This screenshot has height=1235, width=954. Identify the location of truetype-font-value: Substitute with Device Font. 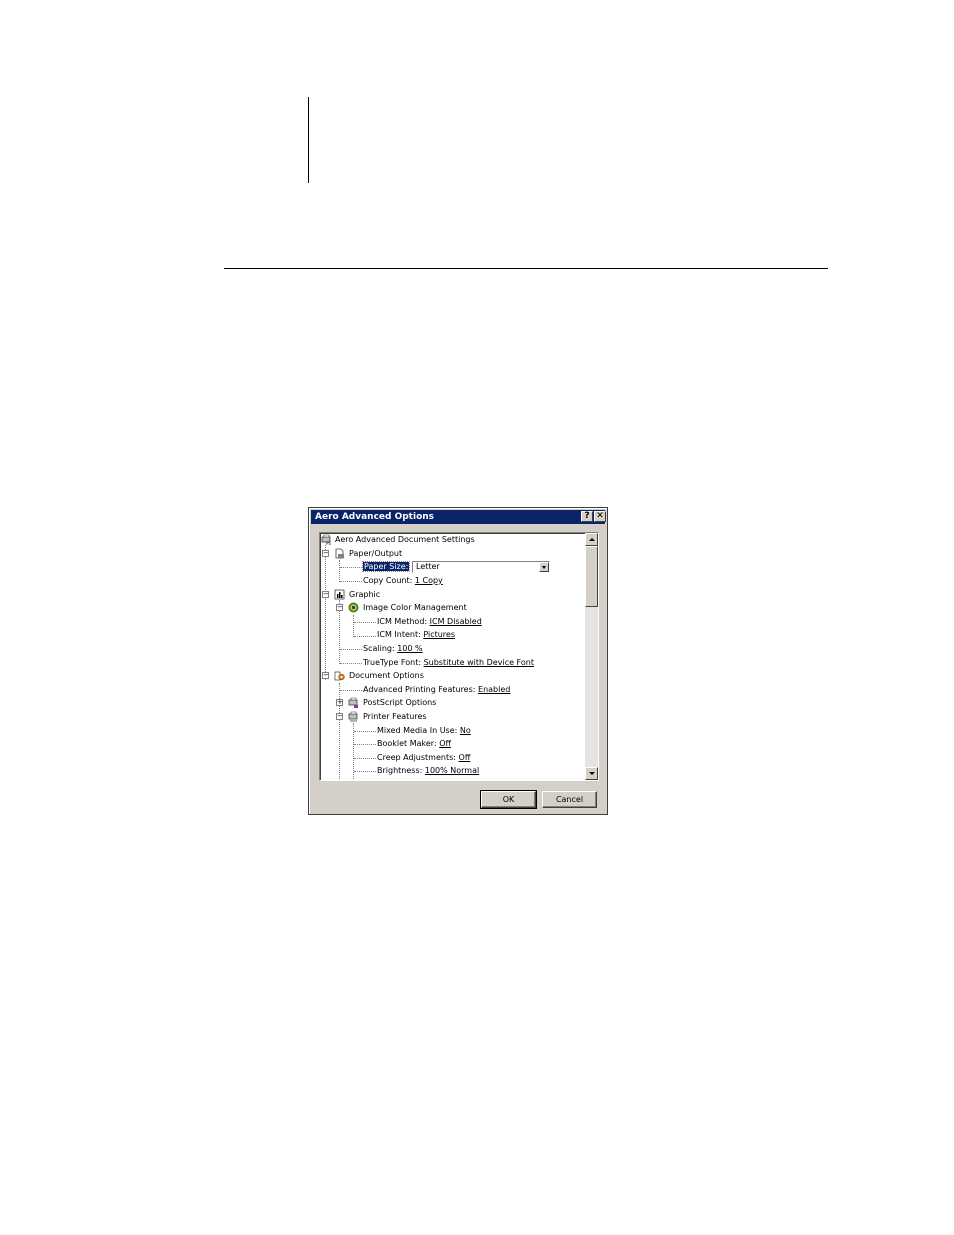
(479, 662).